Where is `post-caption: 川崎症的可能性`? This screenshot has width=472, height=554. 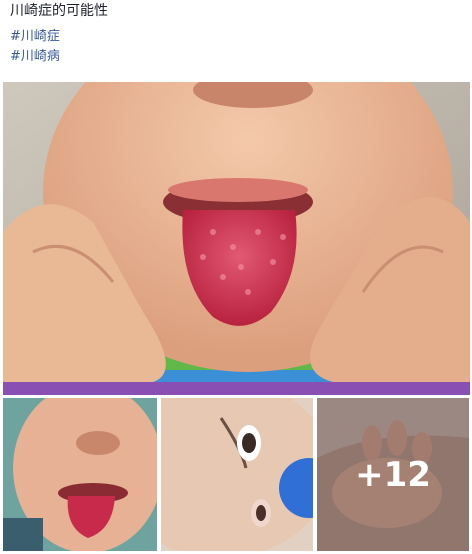 post-caption: 川崎症的可能性 is located at coordinates (59, 11).